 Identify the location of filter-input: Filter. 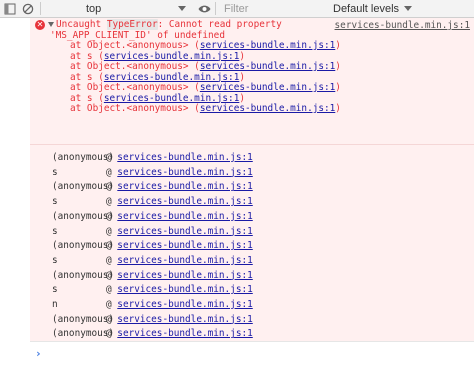
(271, 8).